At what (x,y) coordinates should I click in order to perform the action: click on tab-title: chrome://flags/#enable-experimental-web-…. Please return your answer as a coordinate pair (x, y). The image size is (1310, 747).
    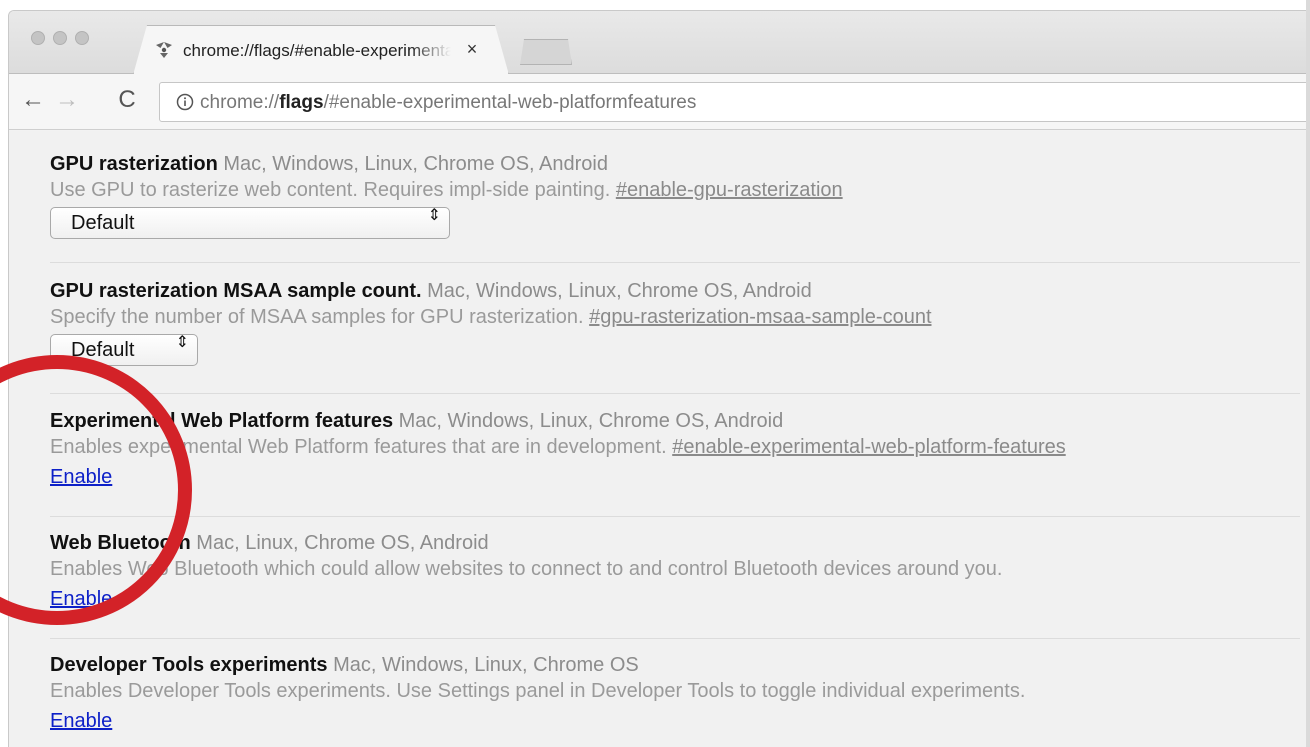
    Looking at the image, I should click on (317, 50).